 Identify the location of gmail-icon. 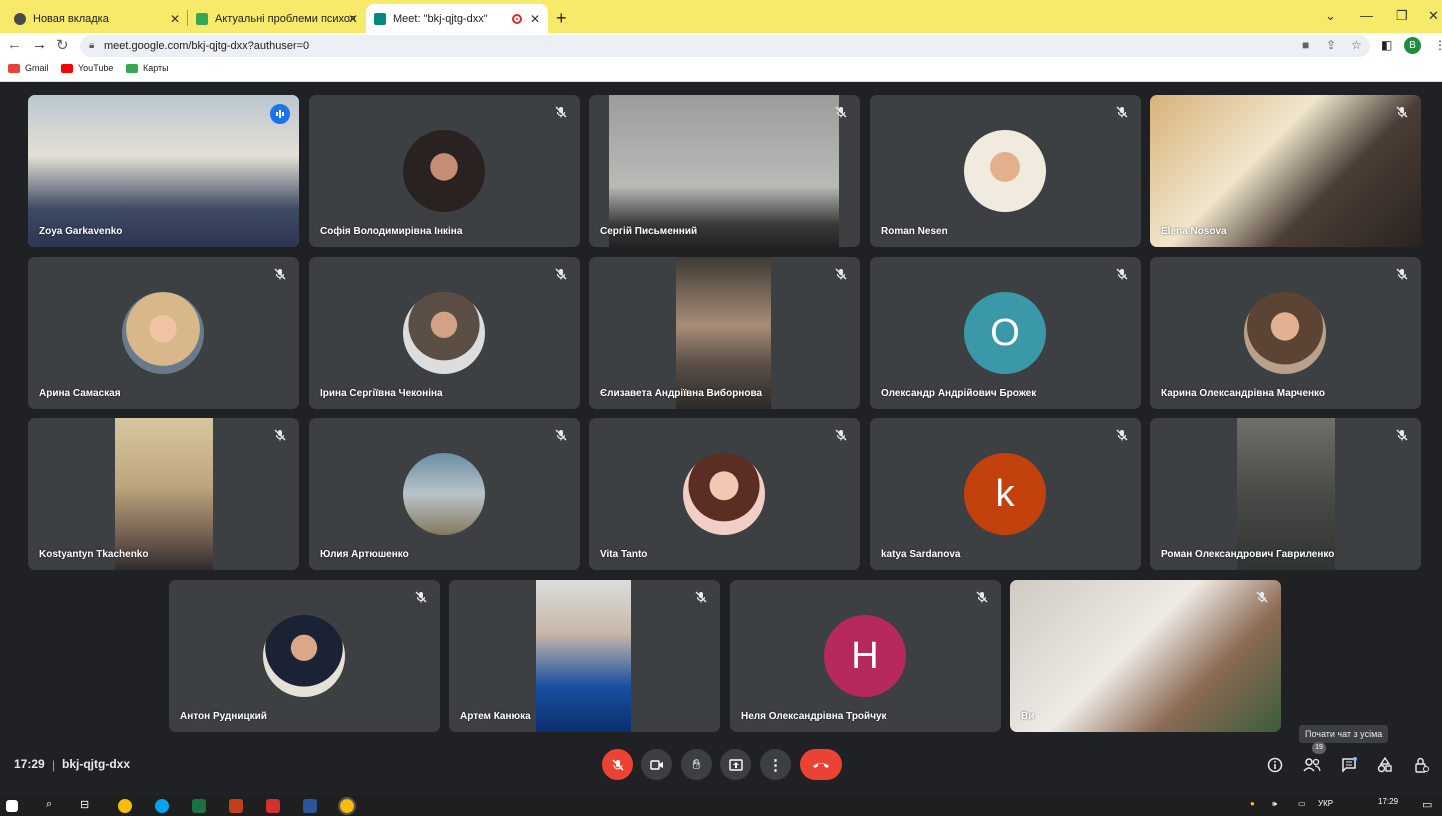
(14, 68).